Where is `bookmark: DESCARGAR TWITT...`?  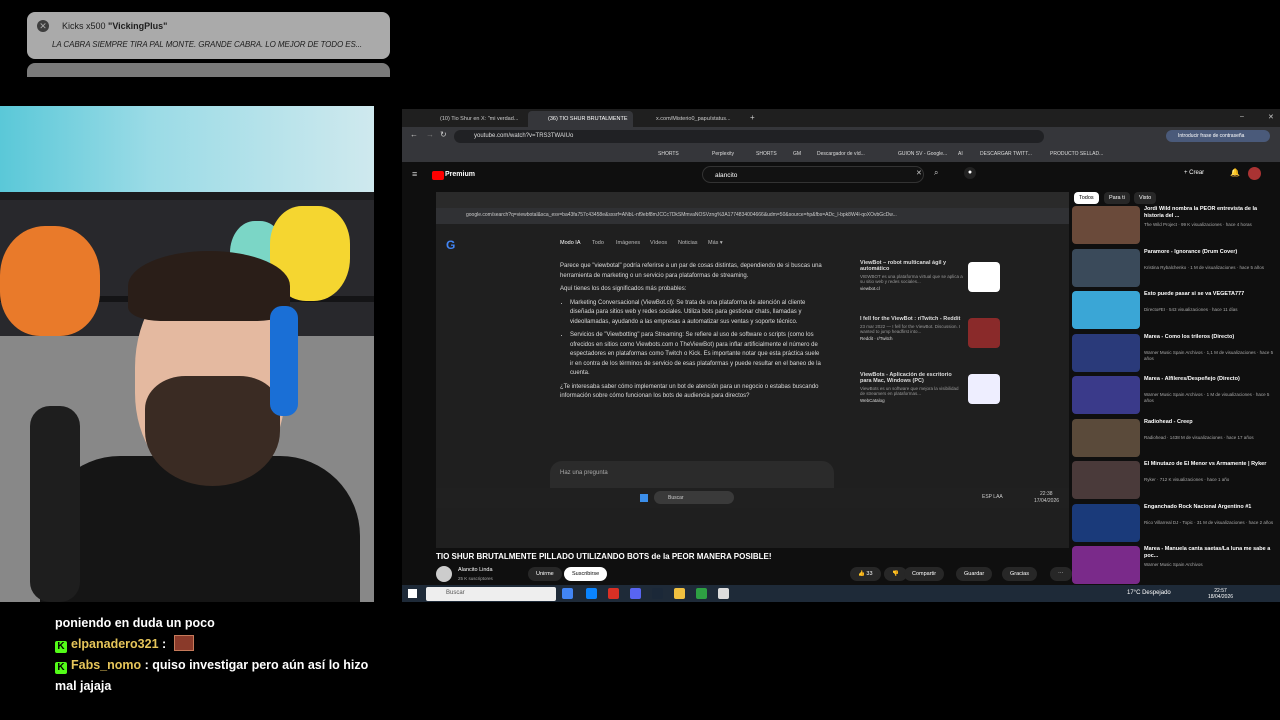 bookmark: DESCARGAR TWITT... is located at coordinates (1006, 154).